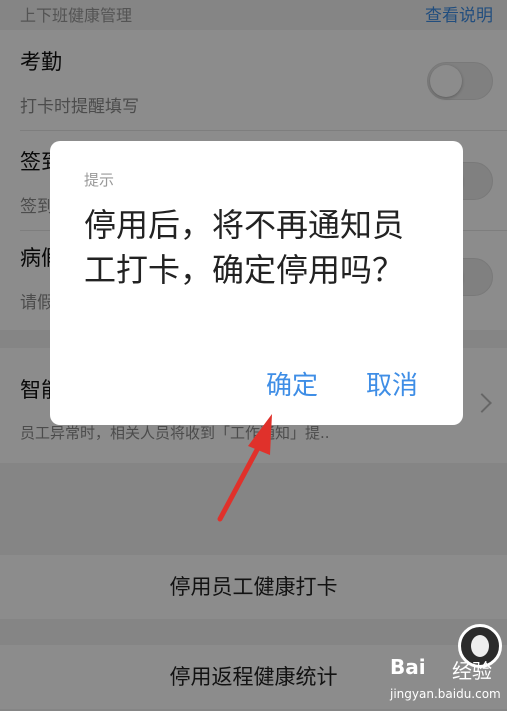 The height and width of the screenshot is (711, 507). Describe the element at coordinates (472, 671) in the screenshot. I see `watermark-name: 经验` at that location.